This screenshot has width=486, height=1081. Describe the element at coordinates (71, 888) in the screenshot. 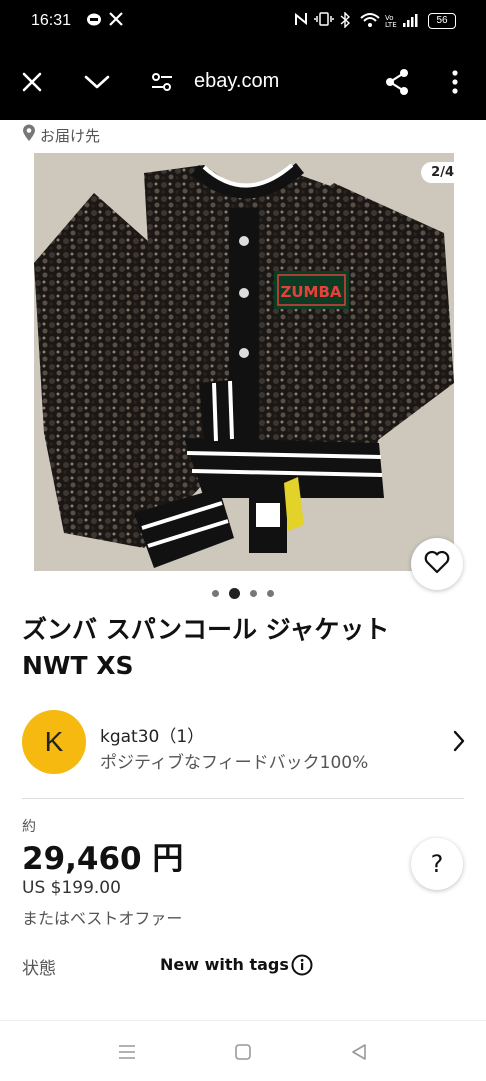

I see `price-usd: US $199.00` at that location.